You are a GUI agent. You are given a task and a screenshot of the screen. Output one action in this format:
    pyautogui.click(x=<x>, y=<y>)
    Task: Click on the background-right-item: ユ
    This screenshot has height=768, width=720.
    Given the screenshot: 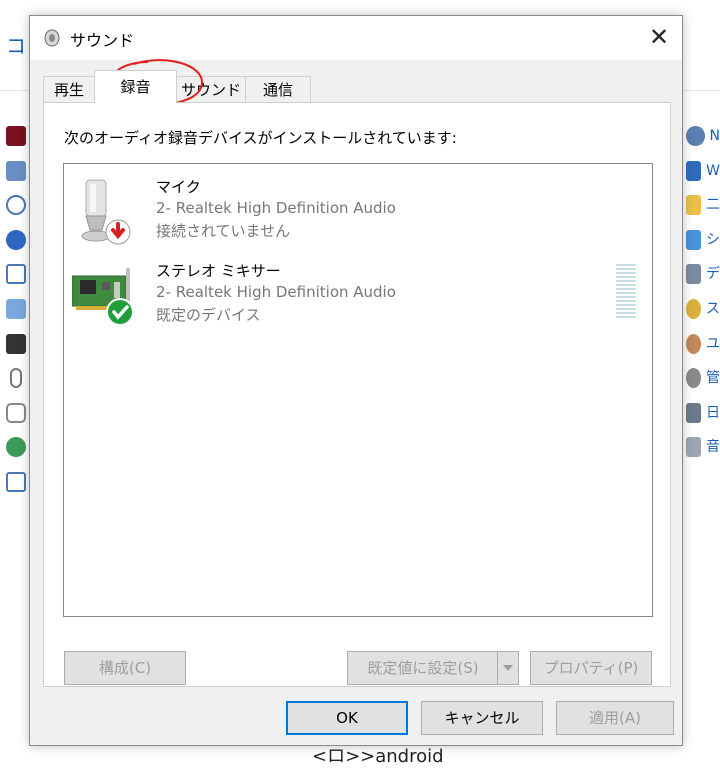 What is the action you would take?
    pyautogui.click(x=703, y=351)
    